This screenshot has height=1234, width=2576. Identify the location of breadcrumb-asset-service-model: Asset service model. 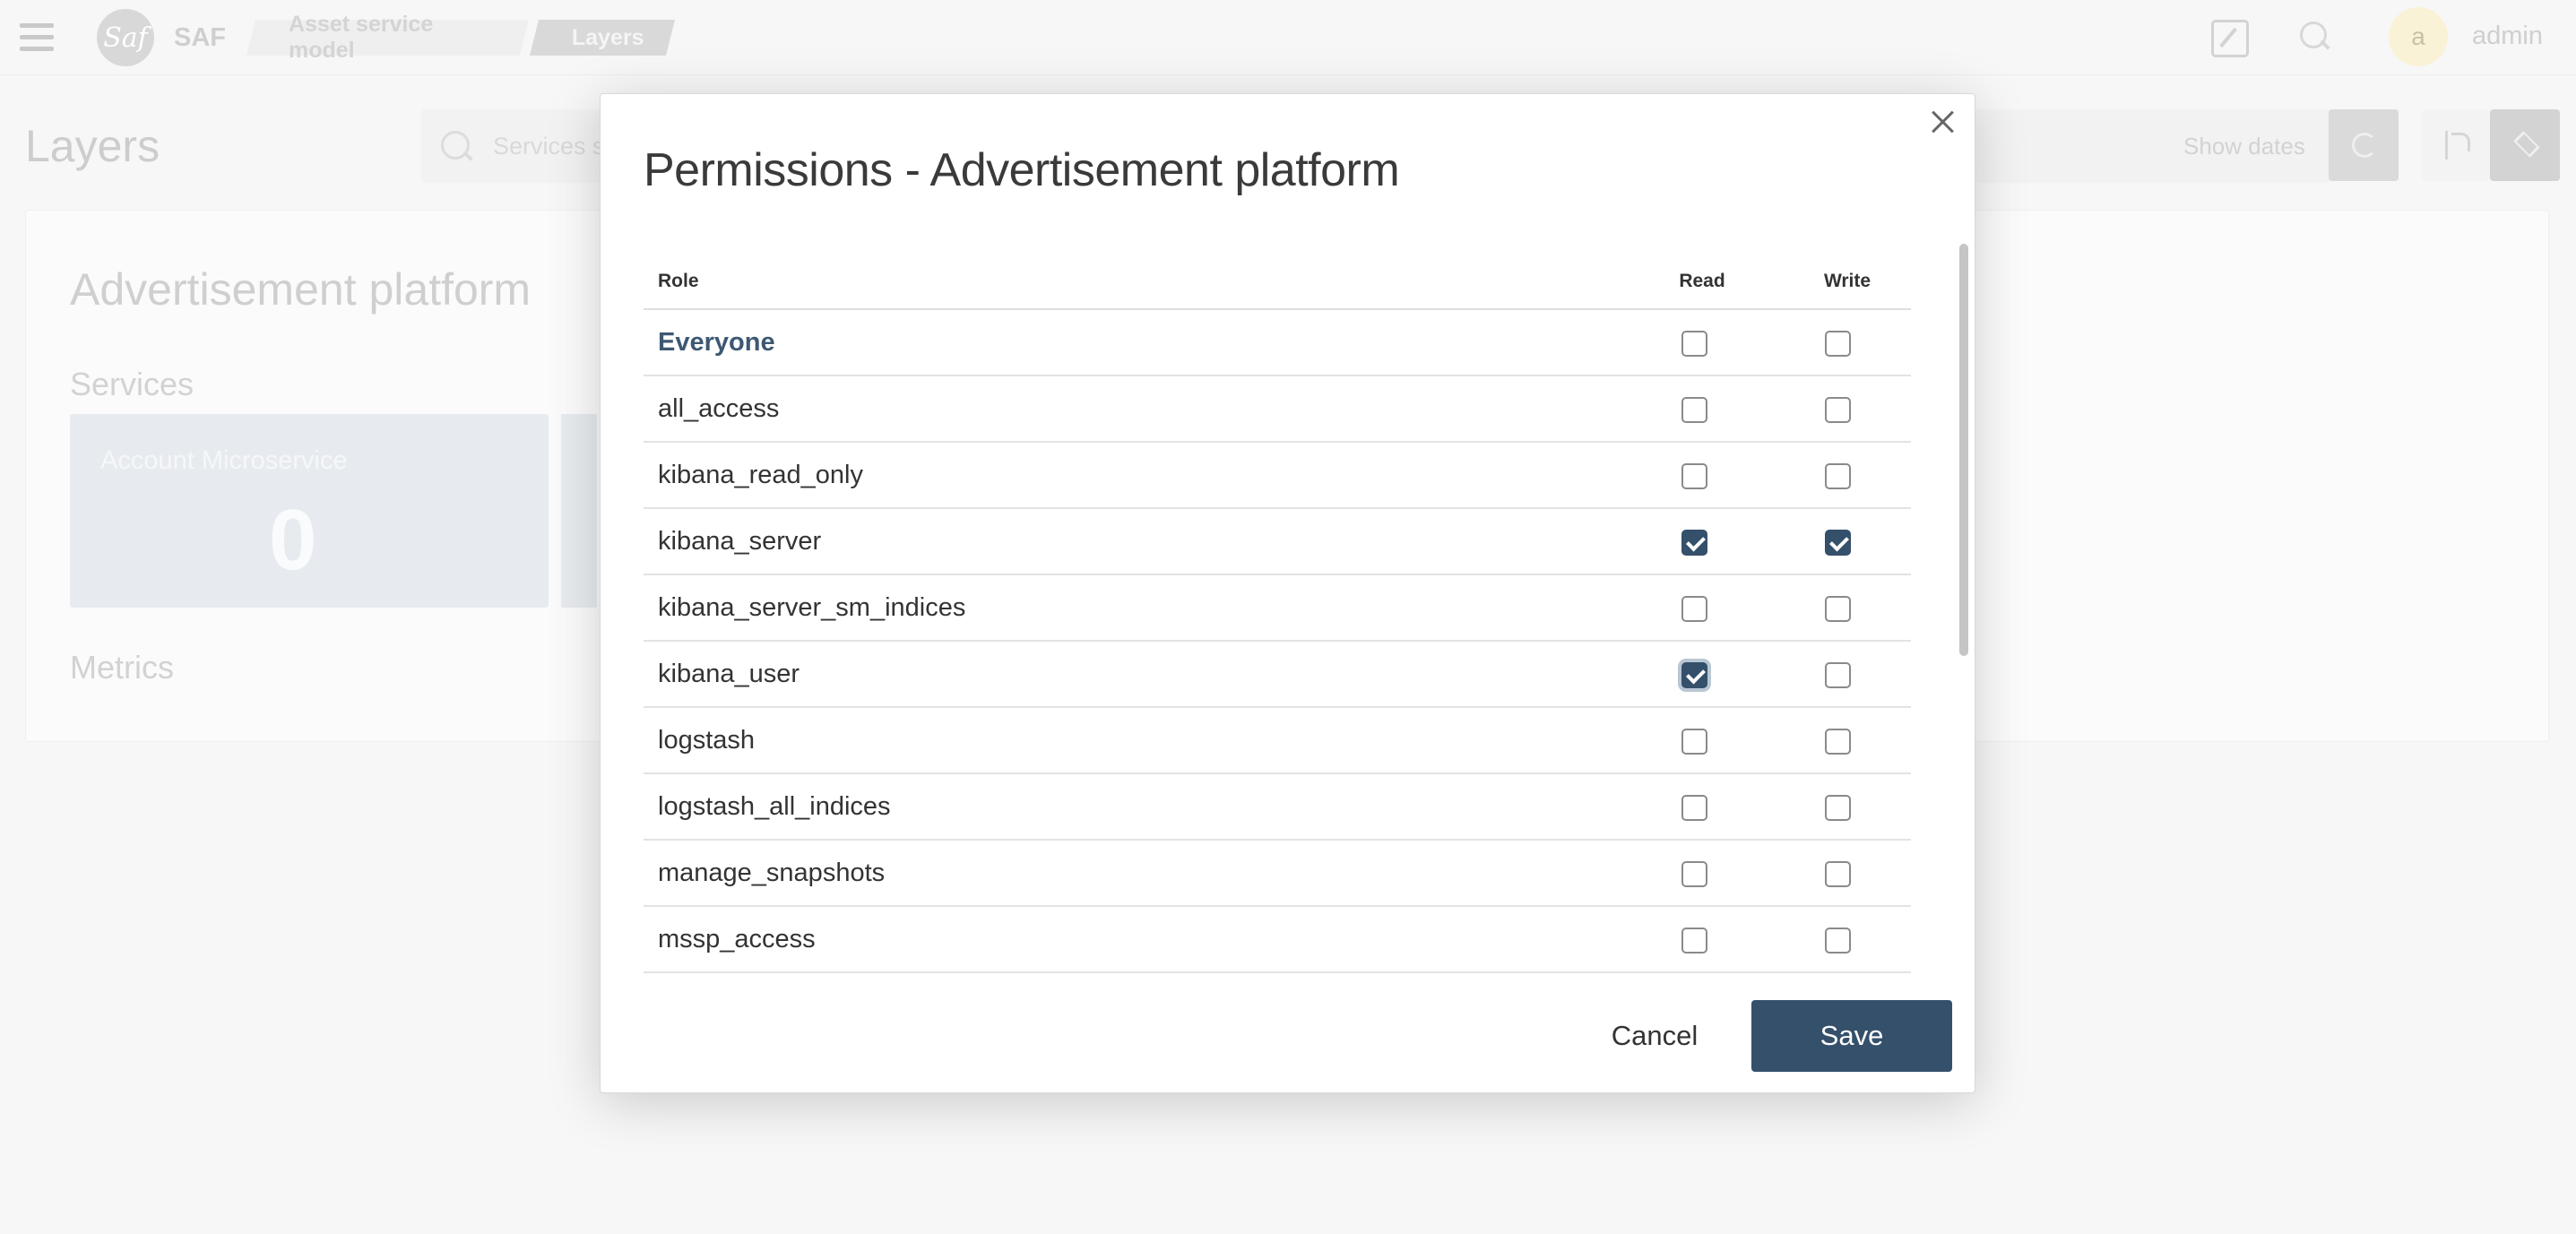
(387, 38).